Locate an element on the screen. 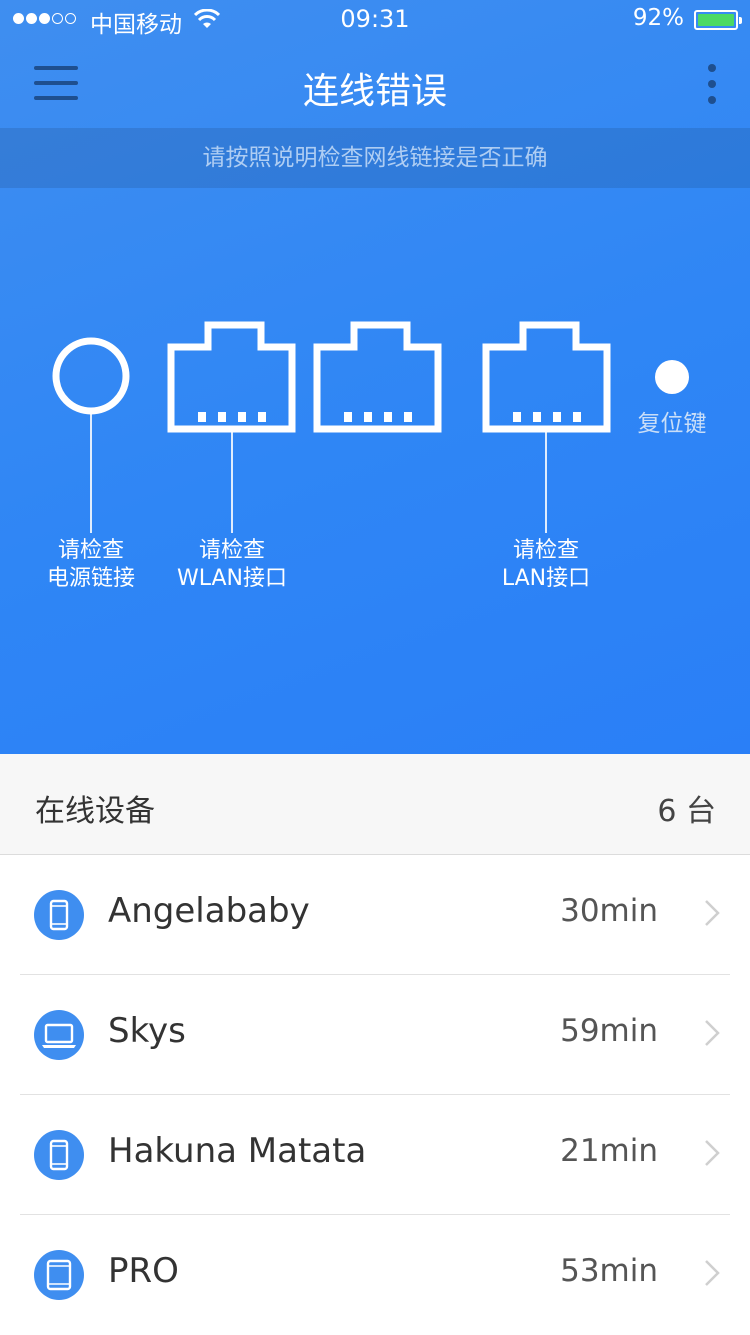 This screenshot has height=1335, width=750. port-icon is located at coordinates (377, 377).